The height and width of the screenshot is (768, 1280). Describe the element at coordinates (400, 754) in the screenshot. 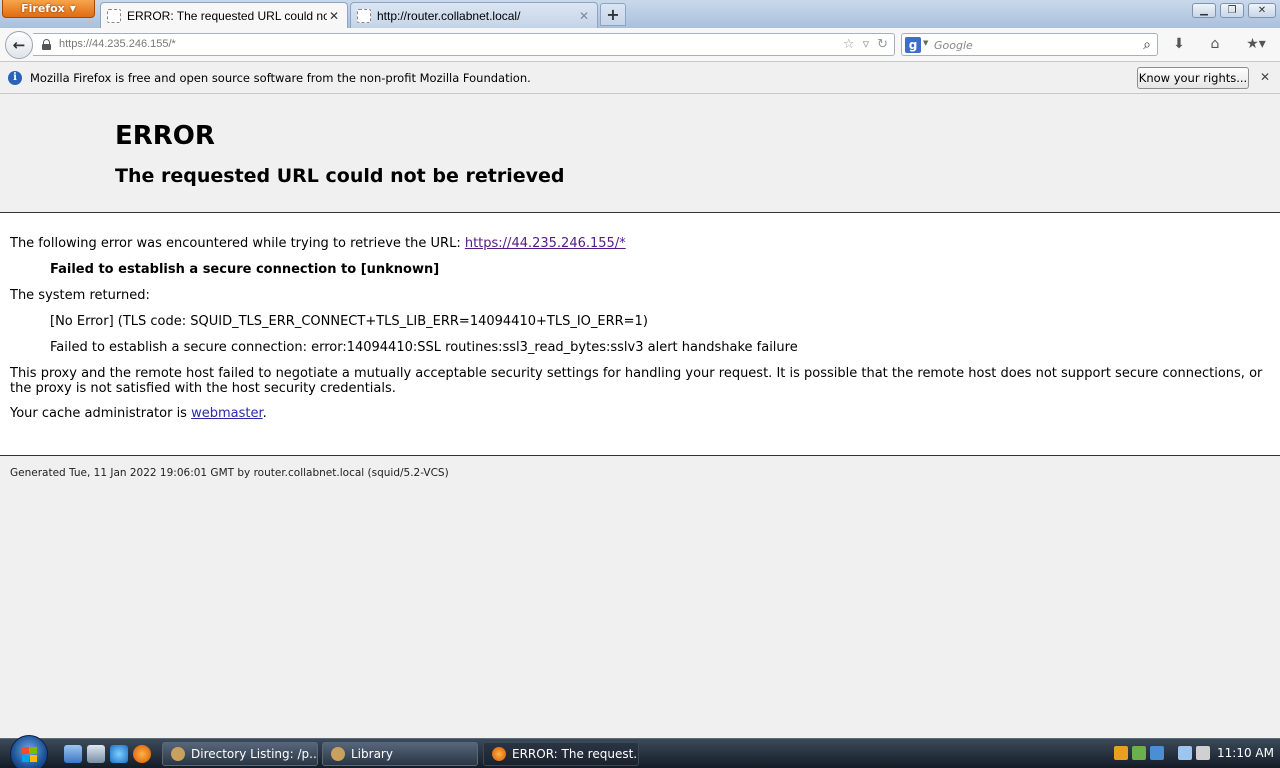

I see `taskbar-item-library: Library` at that location.